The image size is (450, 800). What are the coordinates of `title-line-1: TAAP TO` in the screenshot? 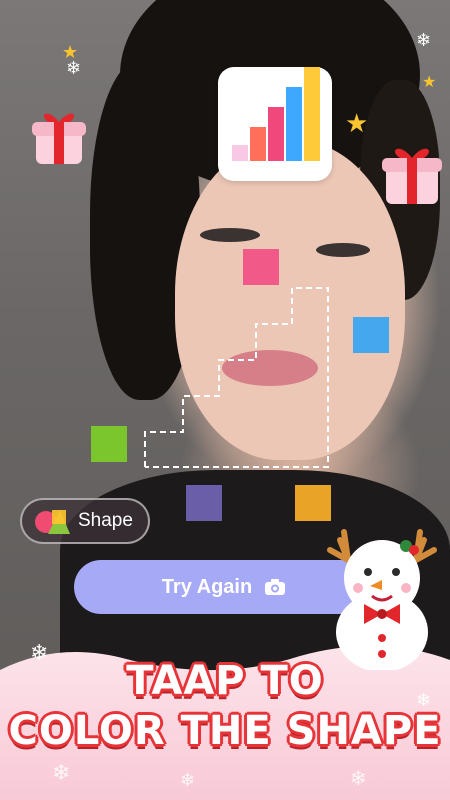 It's located at (225, 681).